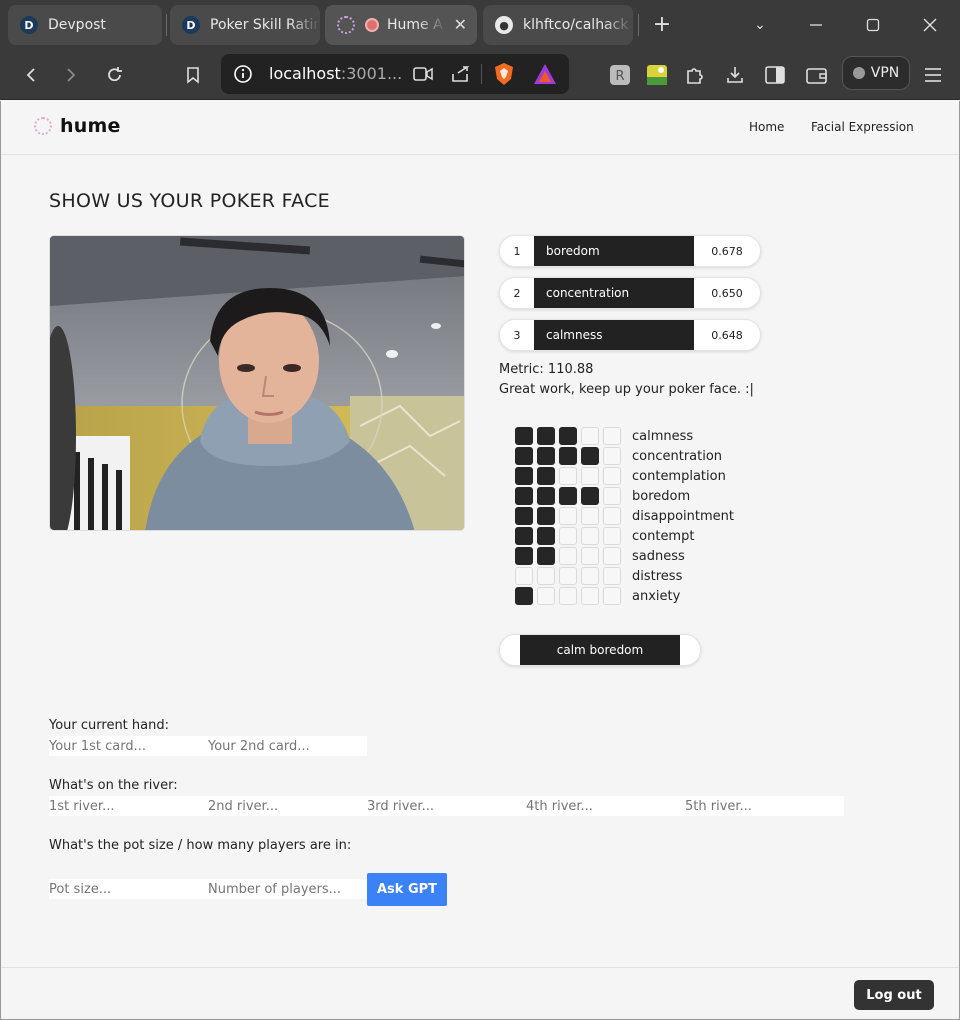  I want to click on back-icon, so click(31, 75).